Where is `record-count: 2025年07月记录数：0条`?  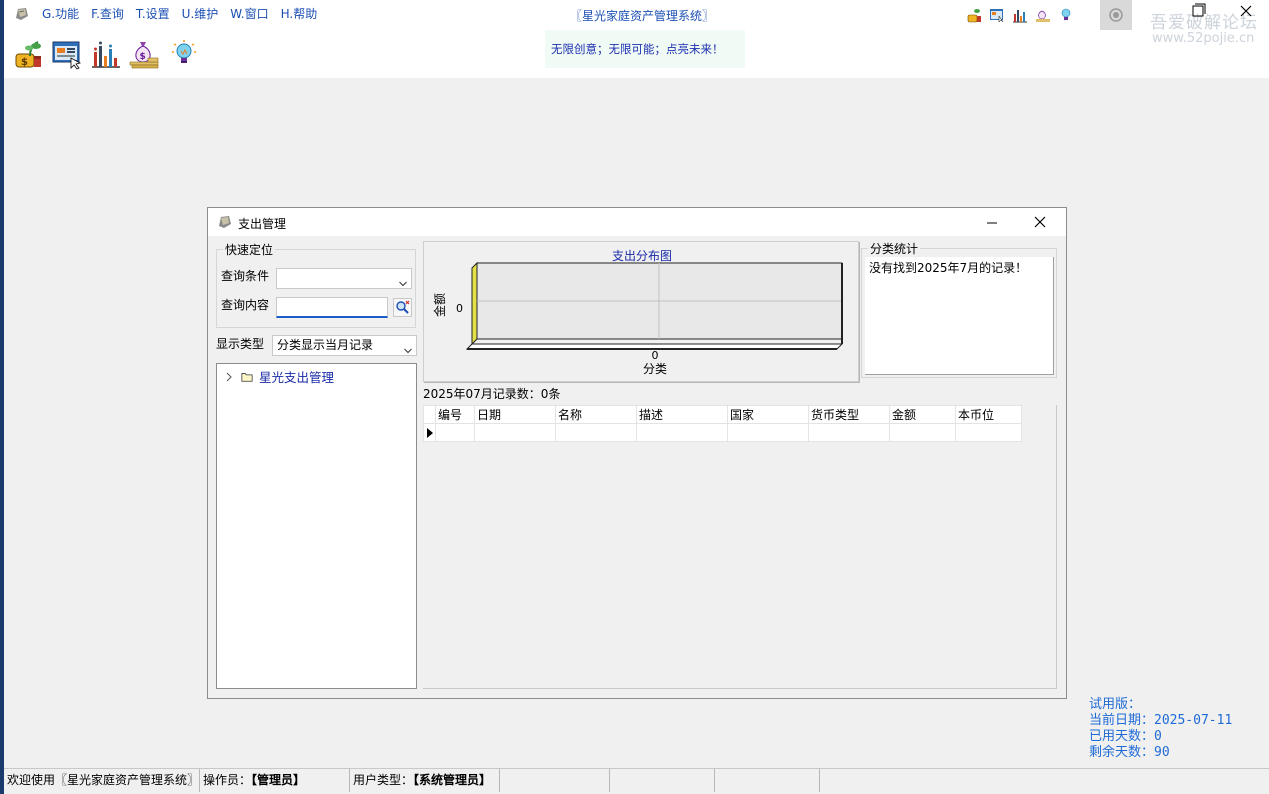 record-count: 2025年07月记录数：0条 is located at coordinates (492, 394).